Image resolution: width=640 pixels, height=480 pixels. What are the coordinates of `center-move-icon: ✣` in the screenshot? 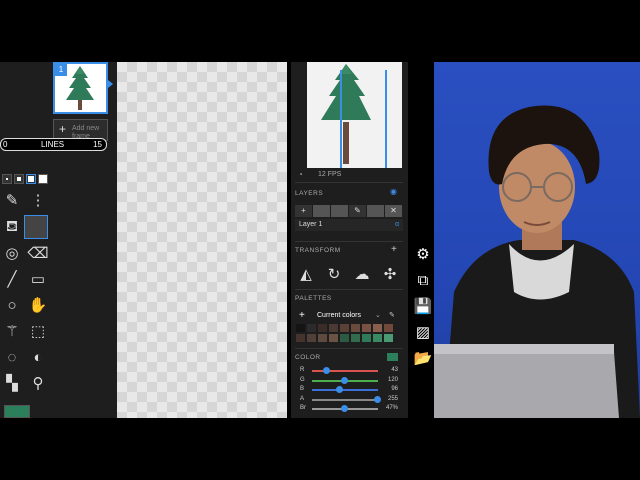 It's located at (390, 275).